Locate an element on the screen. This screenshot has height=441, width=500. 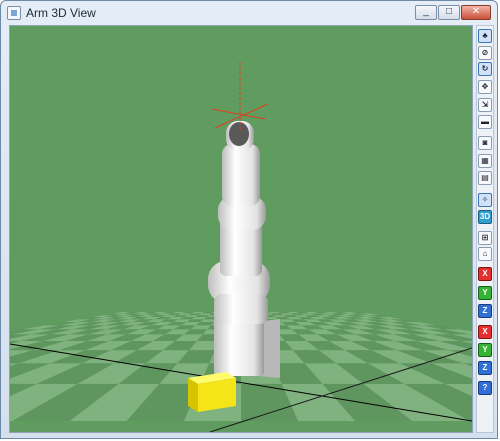
close-button: ✕ is located at coordinates (476, 12).